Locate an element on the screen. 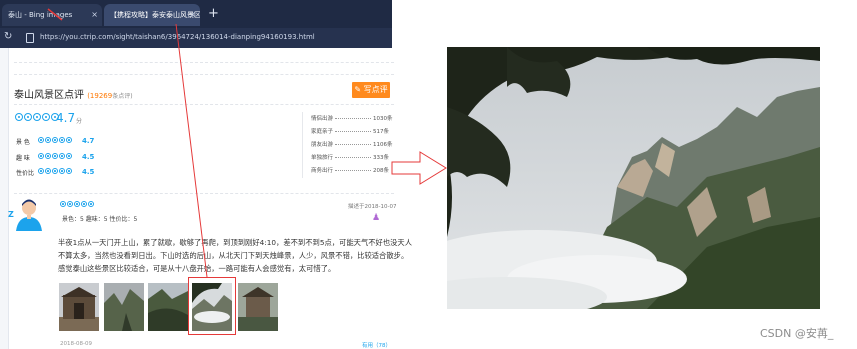 This screenshot has width=857, height=349. overall-rating-bubbles is located at coordinates (37, 117).